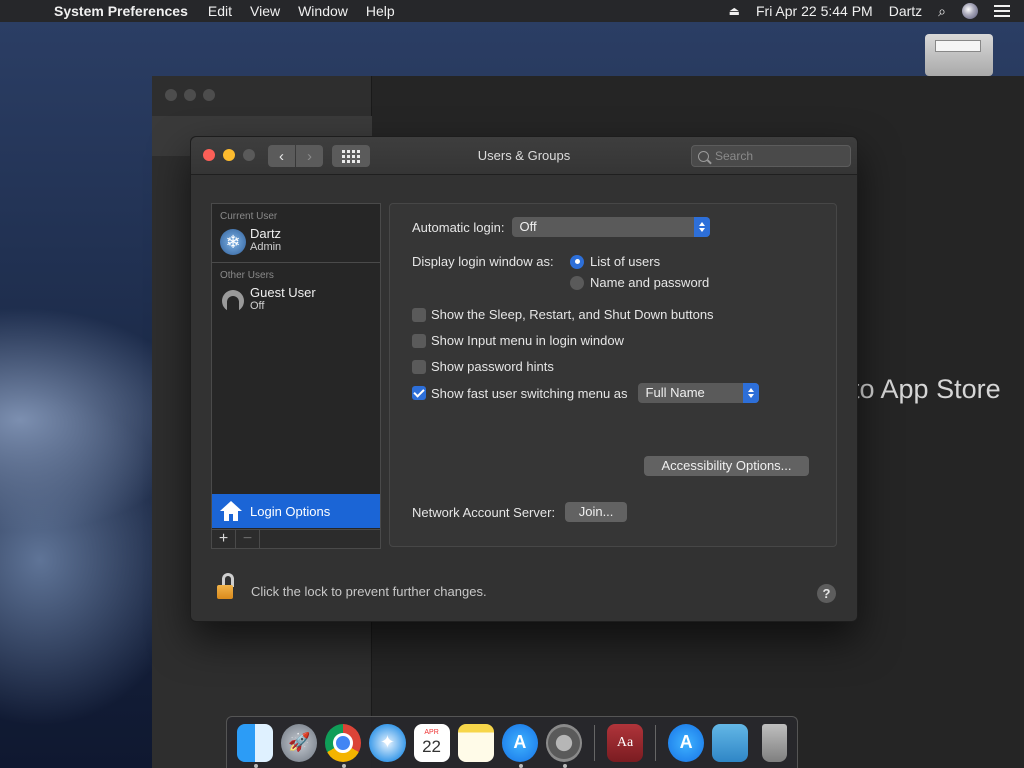  Describe the element at coordinates (233, 242) in the screenshot. I see `snowflake-avatar-icon: ❄` at that location.